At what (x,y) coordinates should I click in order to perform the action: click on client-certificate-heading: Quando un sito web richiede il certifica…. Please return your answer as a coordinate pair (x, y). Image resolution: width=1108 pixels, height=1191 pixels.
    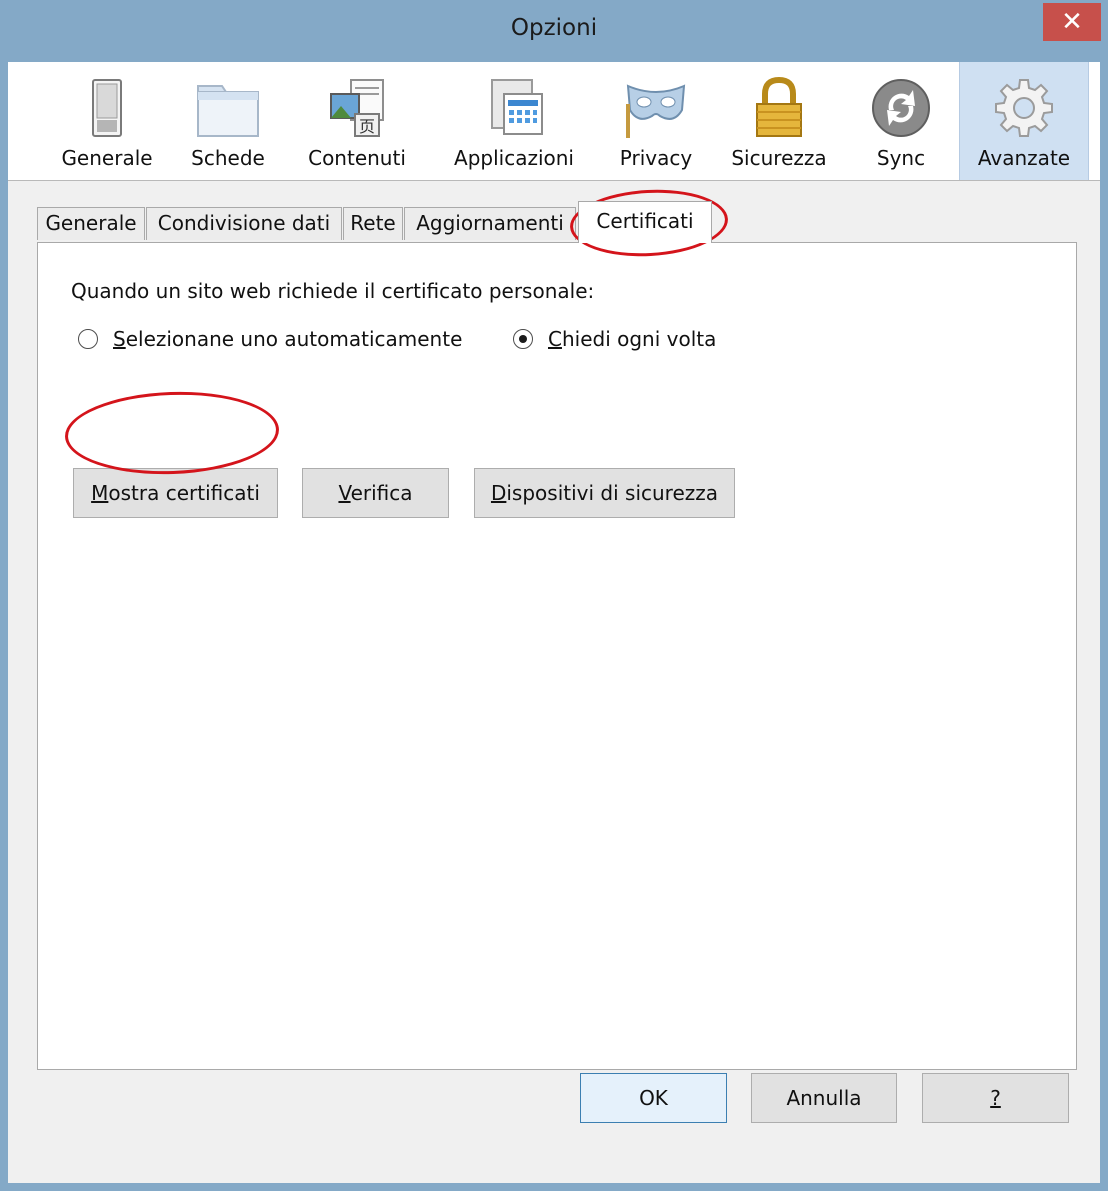
    Looking at the image, I should click on (333, 291).